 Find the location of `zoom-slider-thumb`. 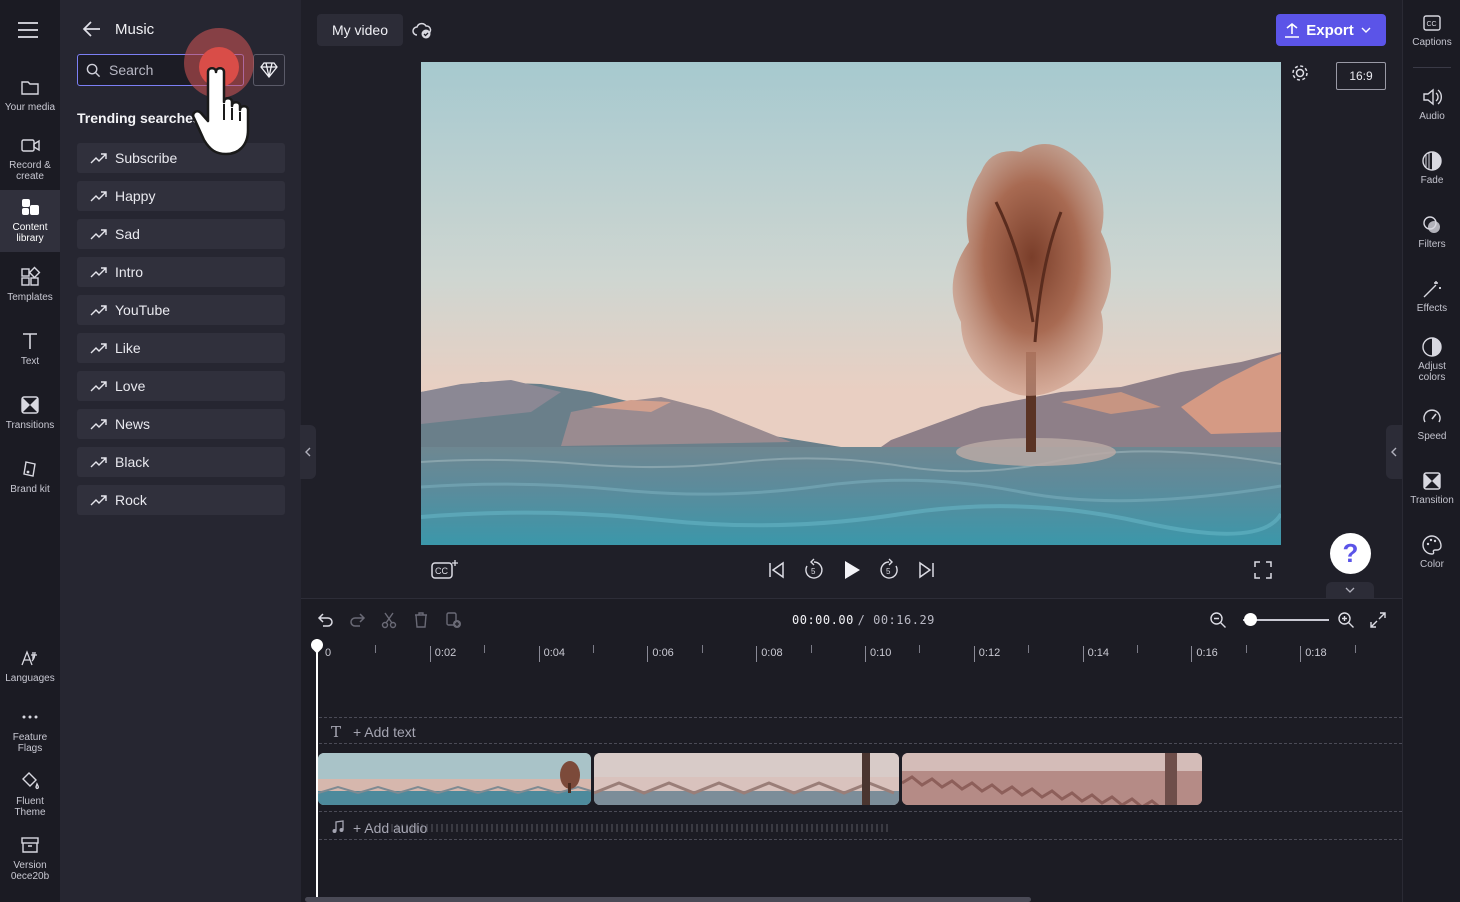

zoom-slider-thumb is located at coordinates (1250, 619).